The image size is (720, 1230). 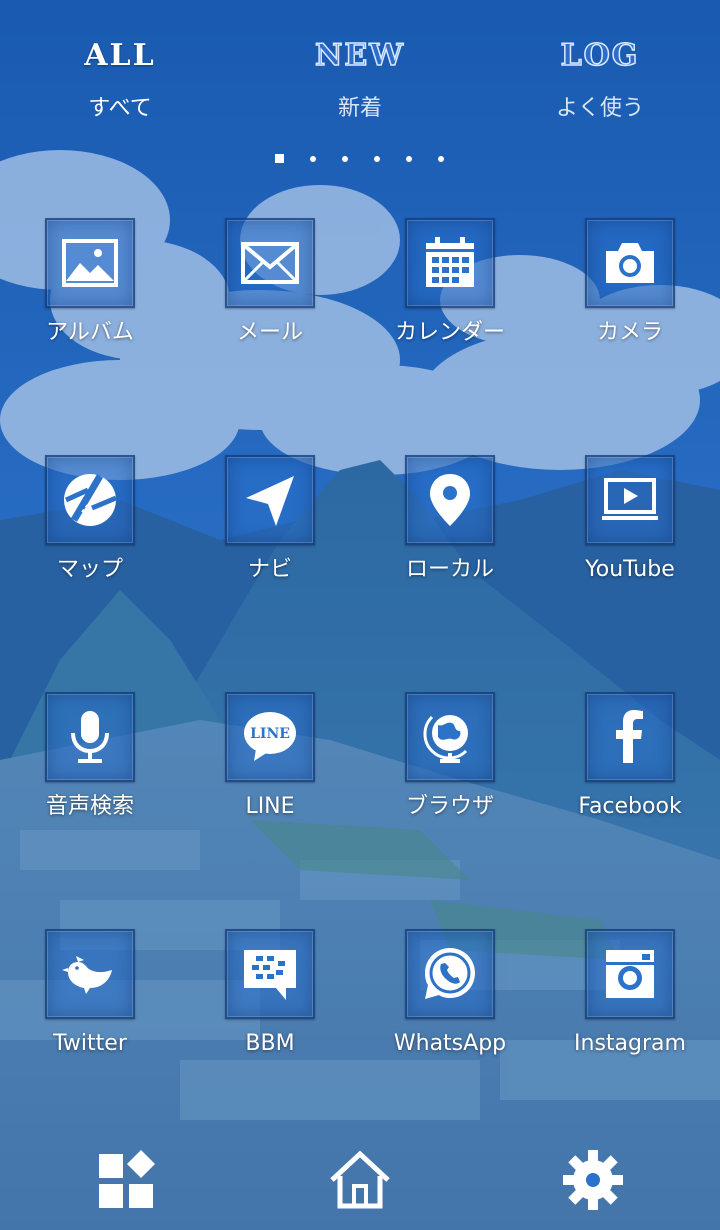 I want to click on widgets-icon, so click(x=127, y=1179).